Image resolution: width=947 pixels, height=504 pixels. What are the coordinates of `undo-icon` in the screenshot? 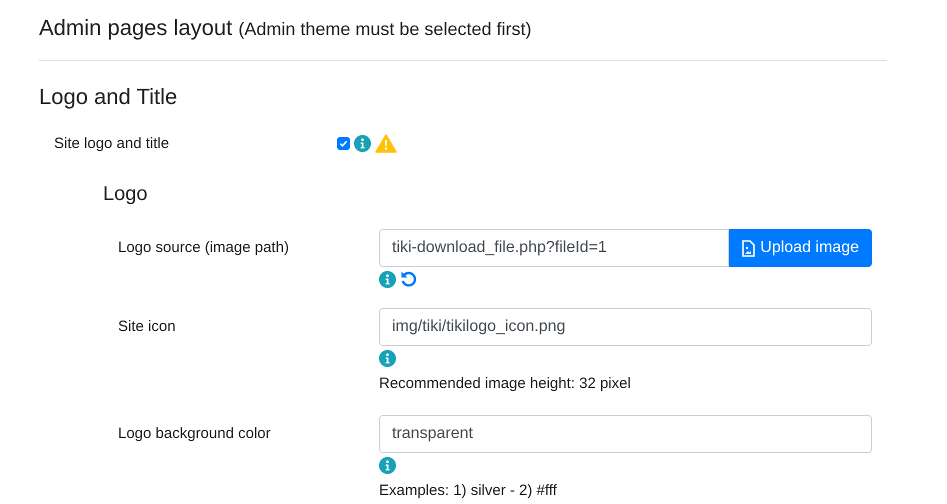 It's located at (409, 279).